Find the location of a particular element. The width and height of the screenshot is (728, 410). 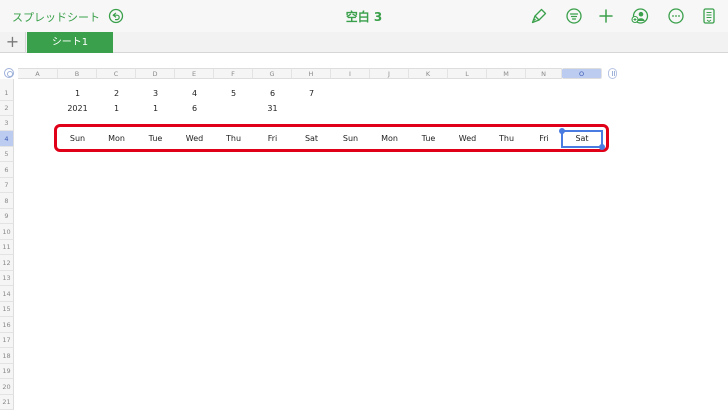

column-header-i: I is located at coordinates (350, 73).